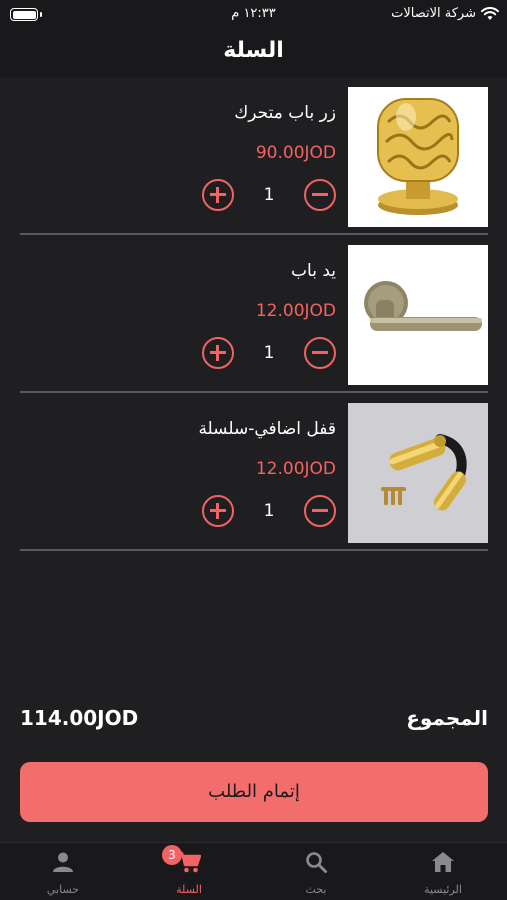  Describe the element at coordinates (285, 113) in the screenshot. I see `product-name: زر باب متحرك` at that location.